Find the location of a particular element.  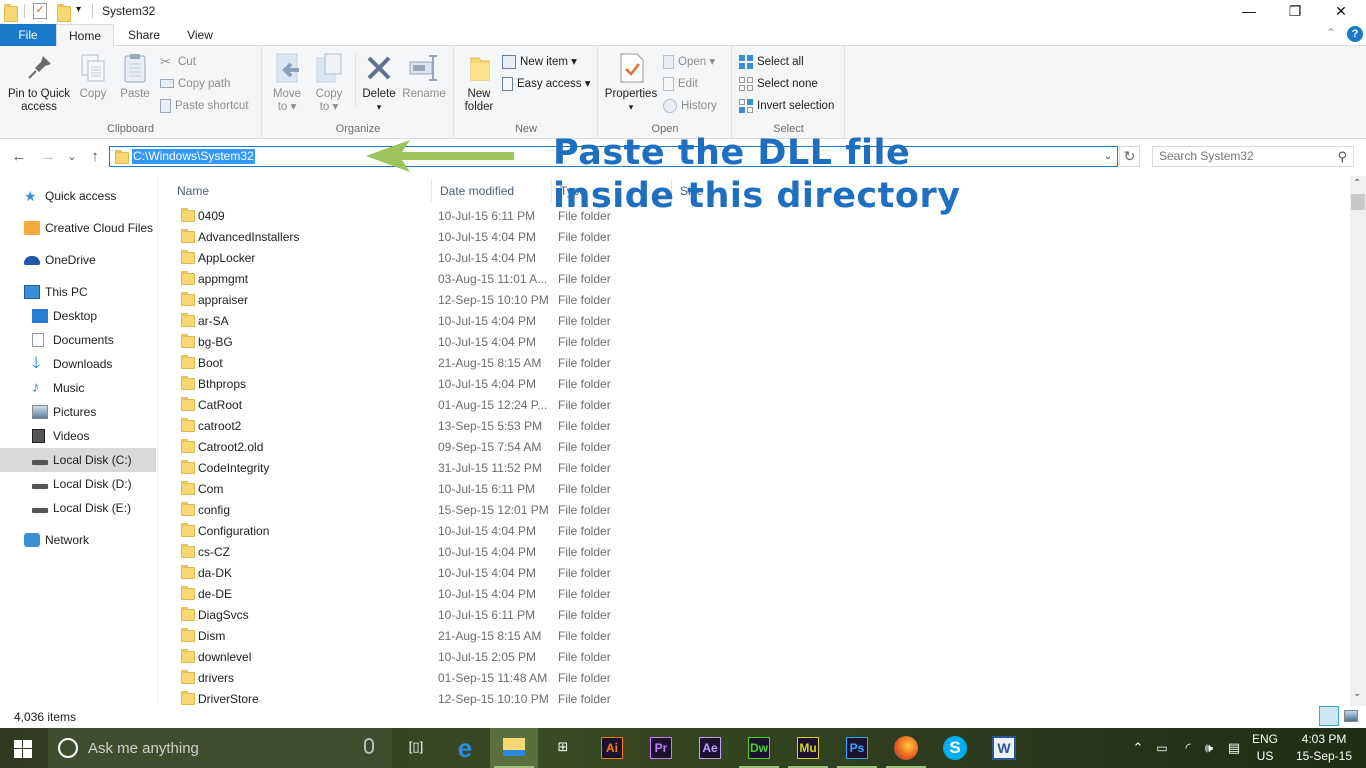

easy-access-button: Easy access ▾ is located at coordinates (546, 84).